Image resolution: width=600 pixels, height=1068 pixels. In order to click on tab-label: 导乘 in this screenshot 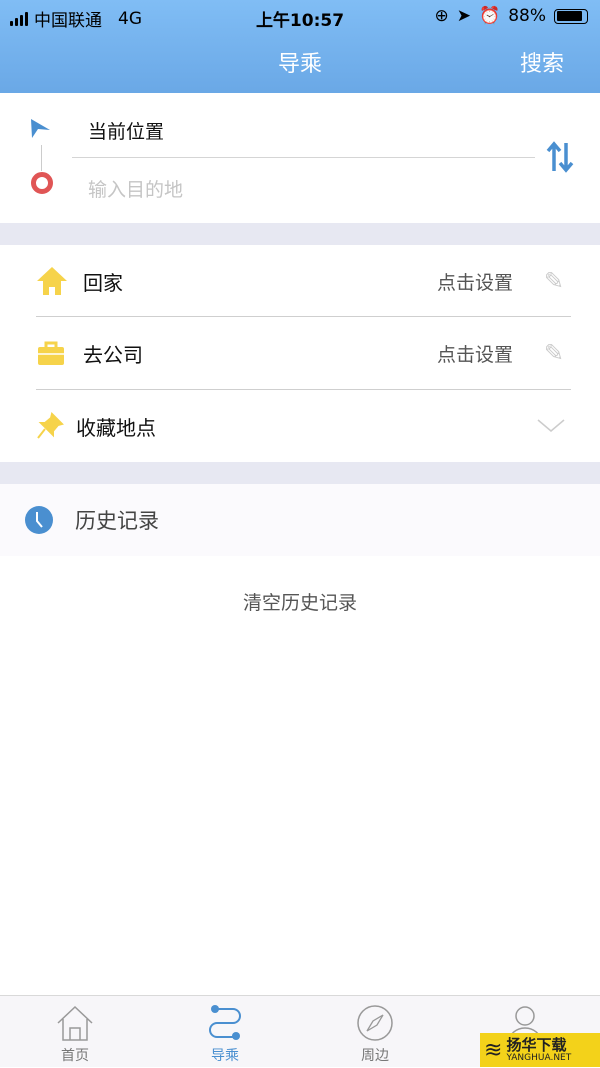, I will do `click(225, 1056)`.